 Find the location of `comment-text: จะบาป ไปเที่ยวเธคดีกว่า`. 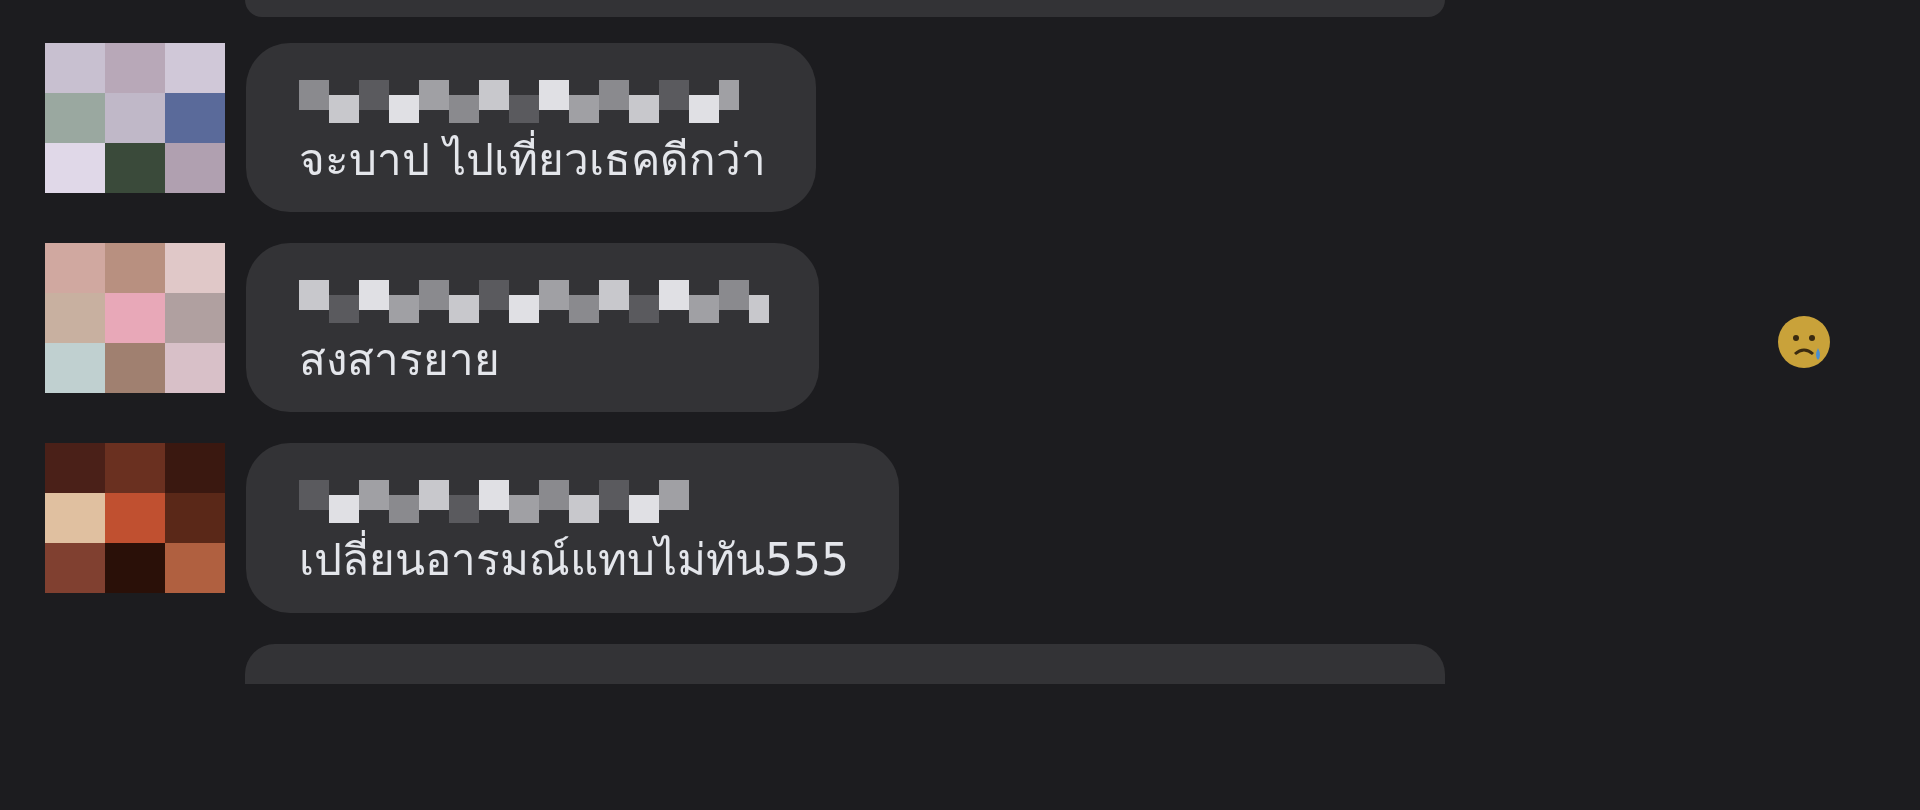

comment-text: จะบาป ไปเที่ยวเธคดีกว่า is located at coordinates (532, 160).